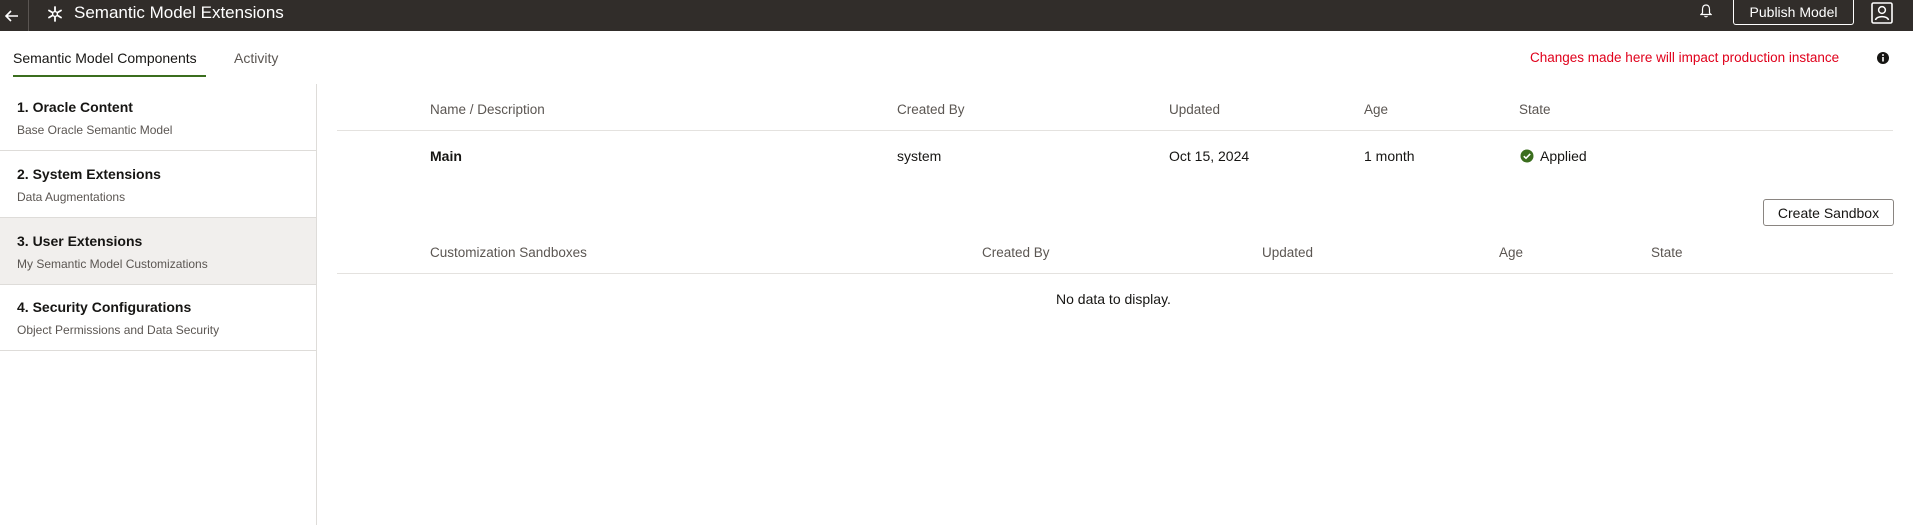  I want to click on check-circle-icon, so click(1527, 156).